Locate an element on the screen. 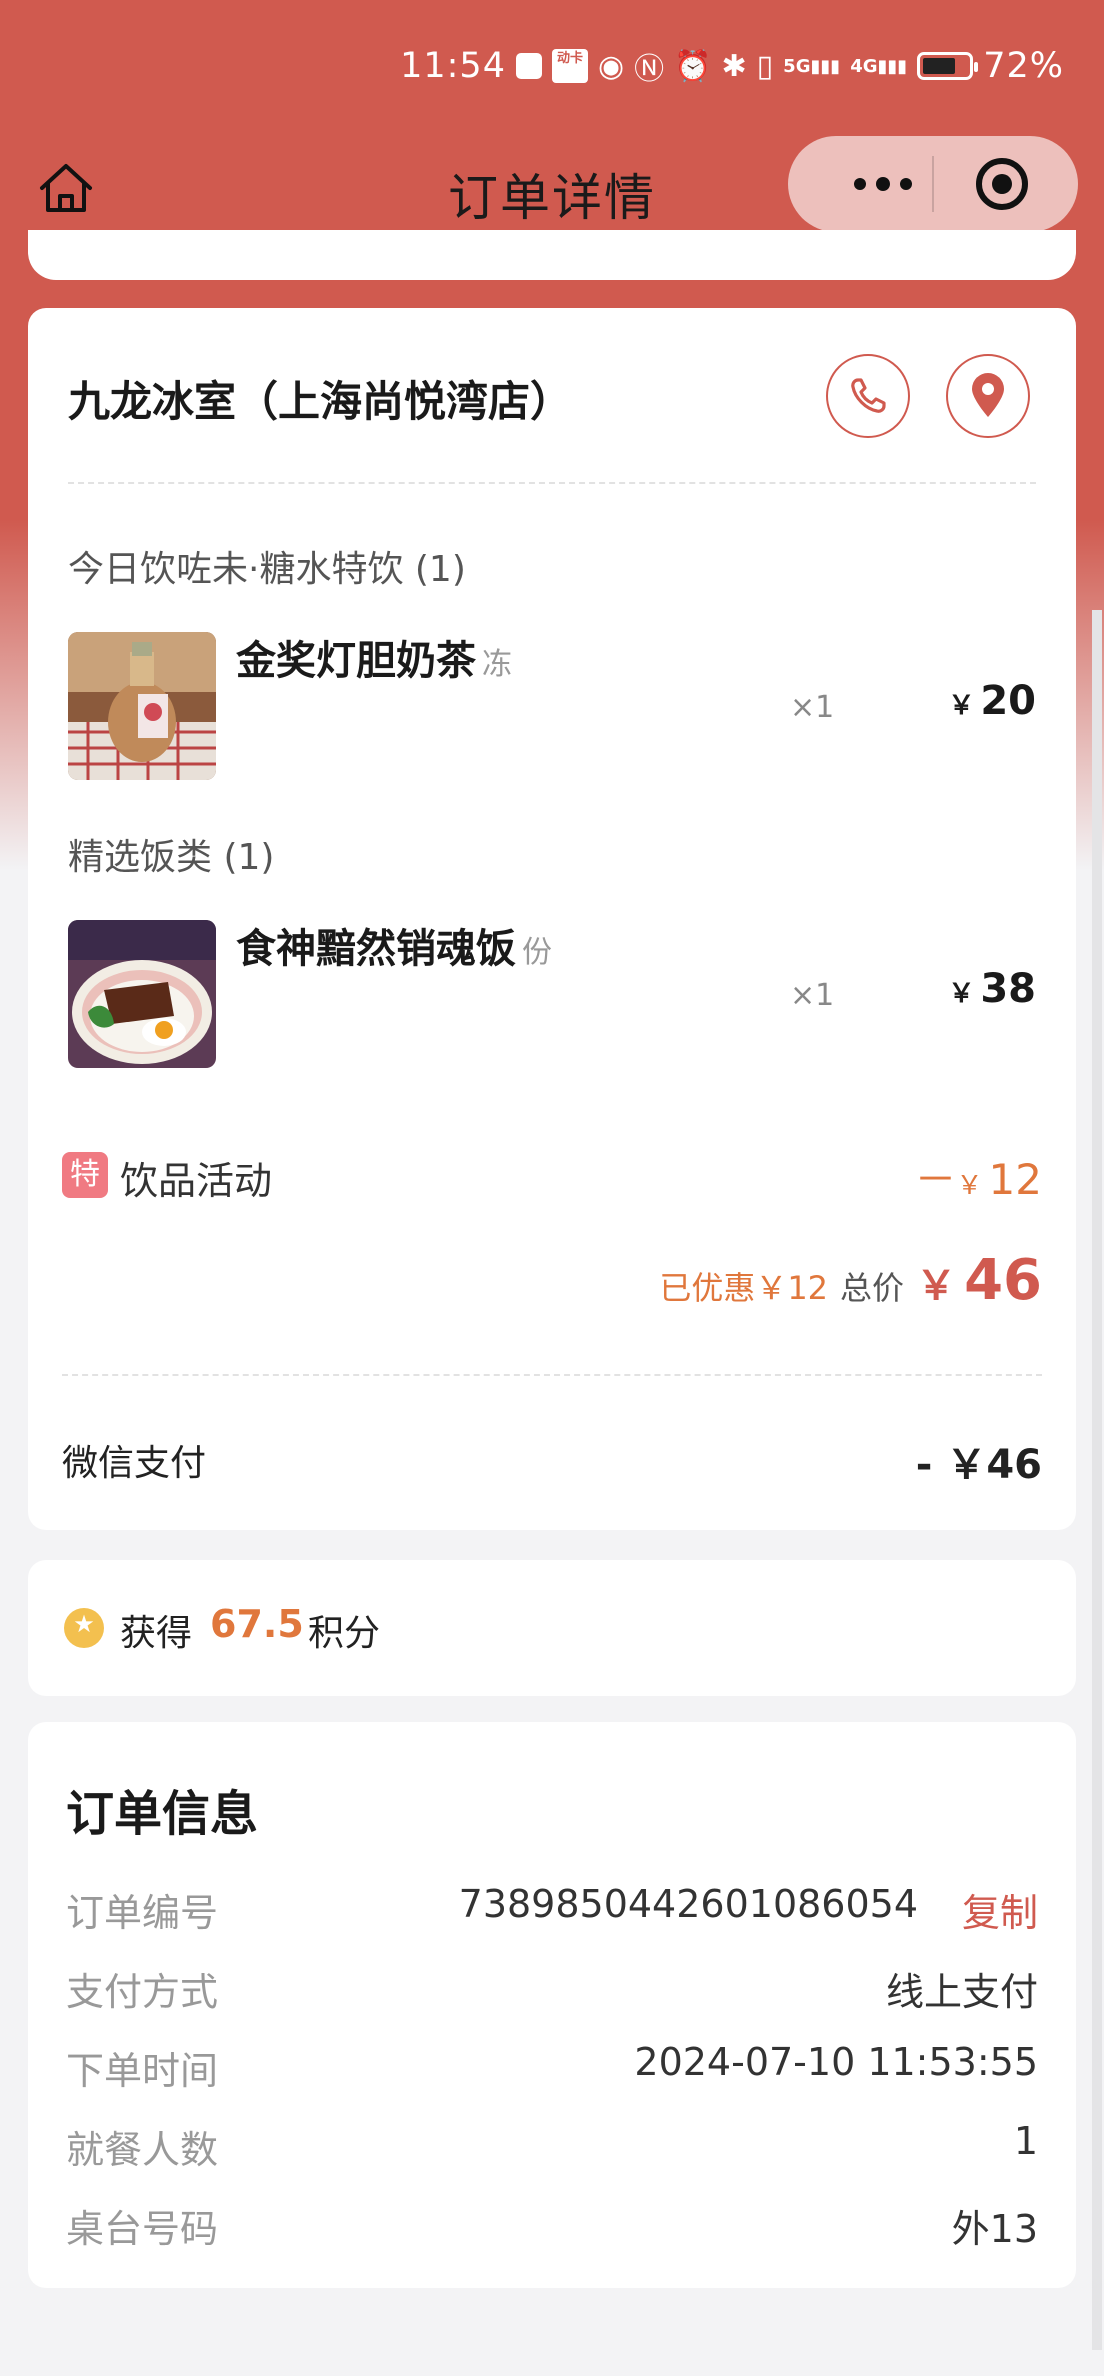 The width and height of the screenshot is (1104, 2376). promo-badge: 特 is located at coordinates (85, 1175).